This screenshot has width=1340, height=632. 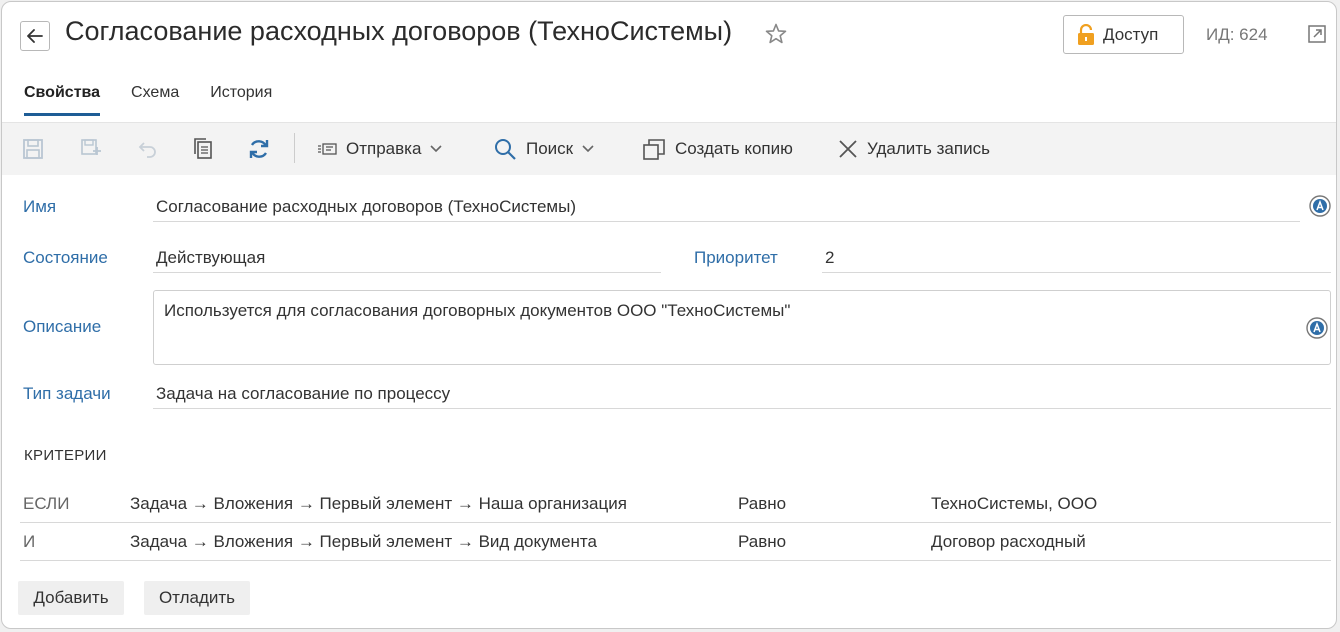 I want to click on send-button: Отправка, so click(x=379, y=149).